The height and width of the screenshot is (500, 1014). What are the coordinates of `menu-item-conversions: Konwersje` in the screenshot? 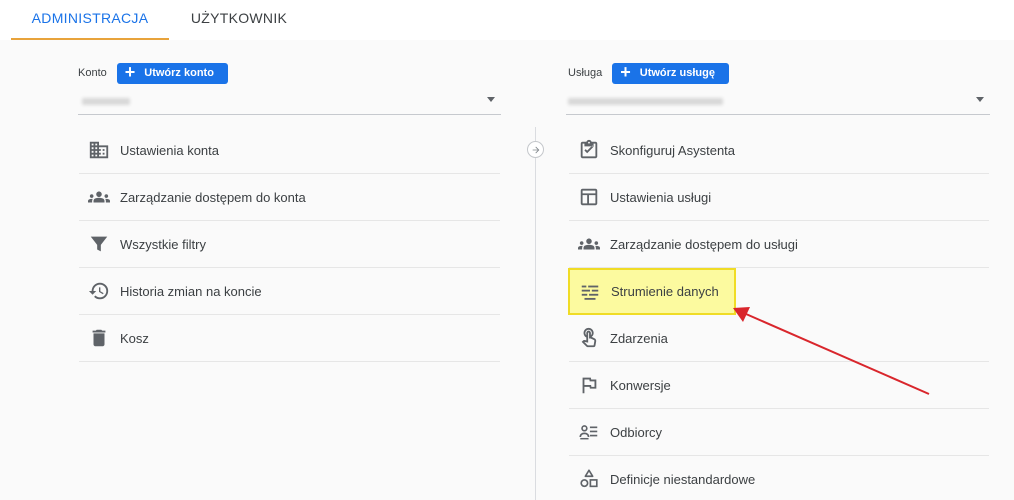 It's located at (779, 385).